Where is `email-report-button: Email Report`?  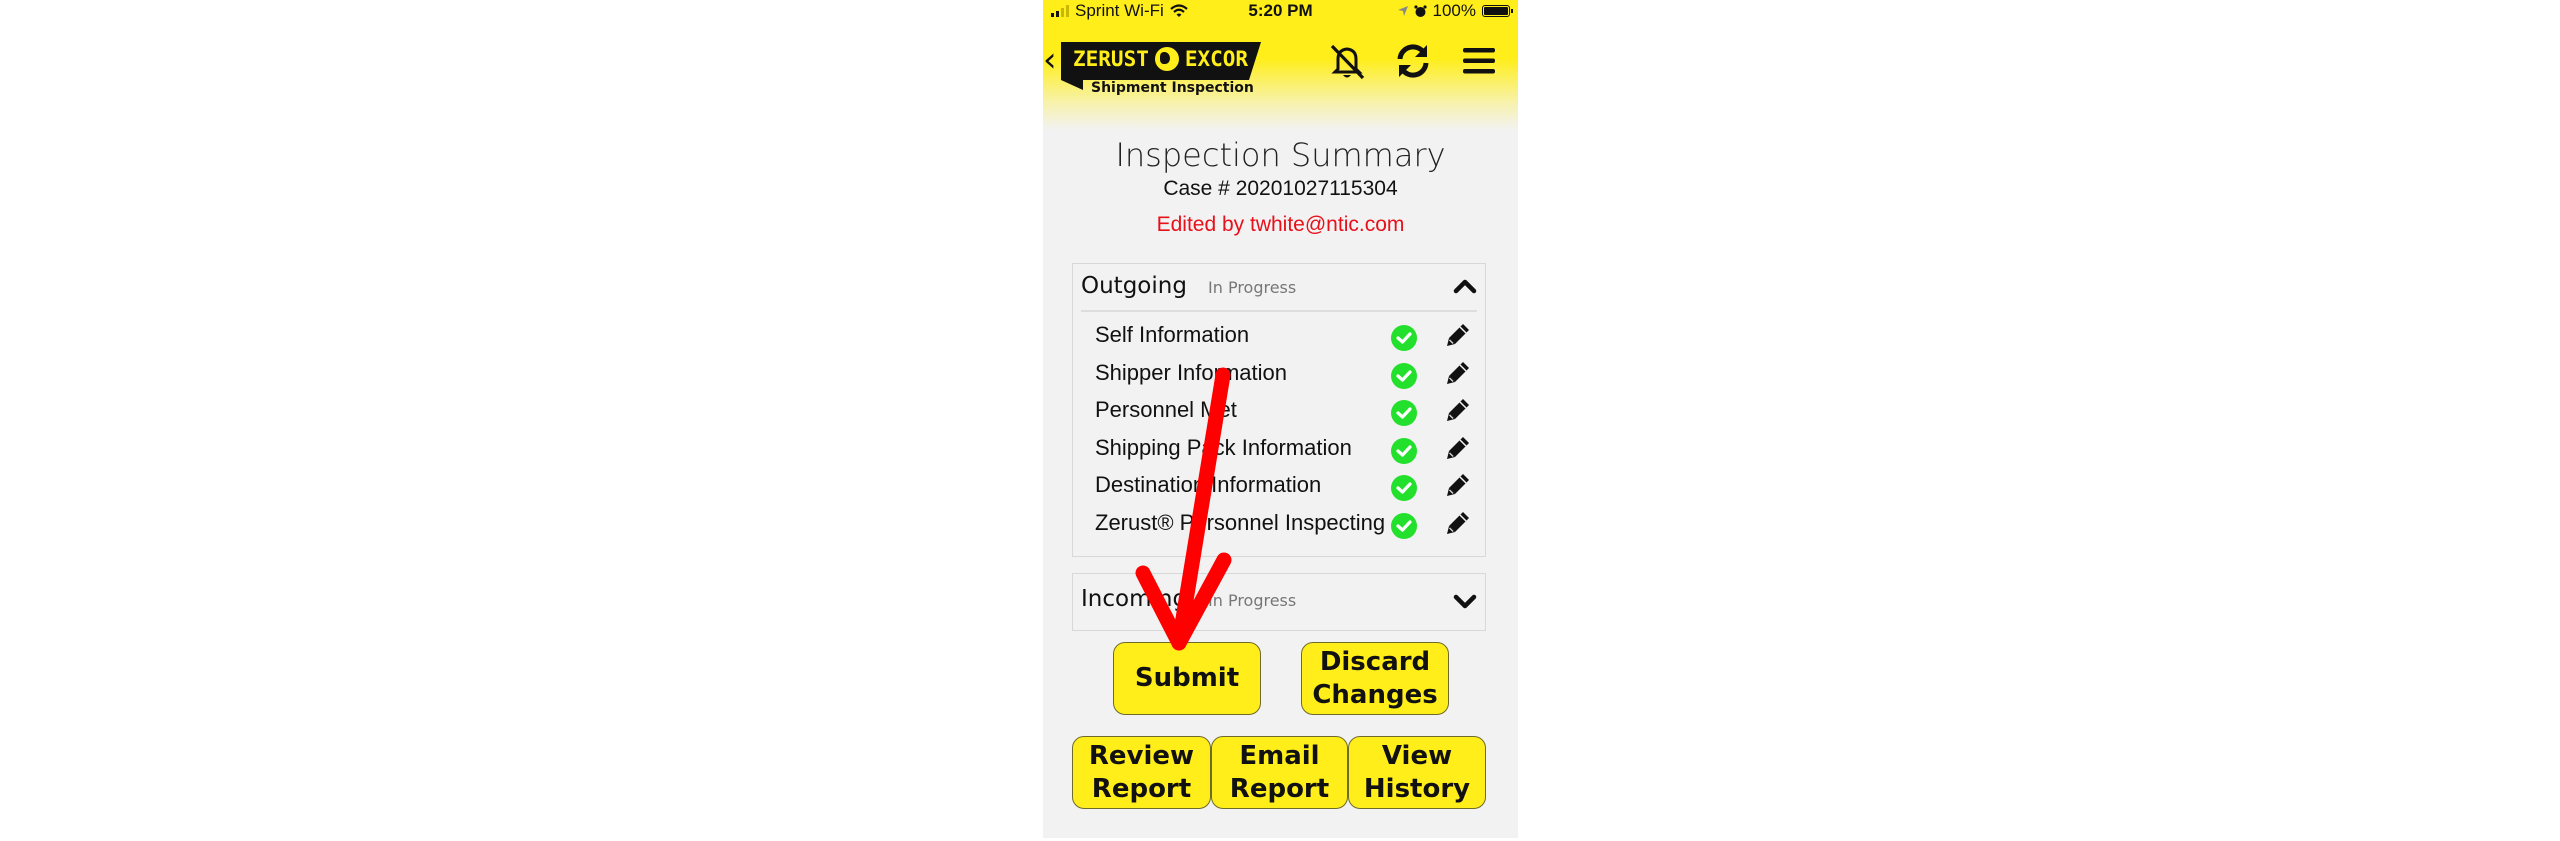 email-report-button: Email Report is located at coordinates (1279, 772).